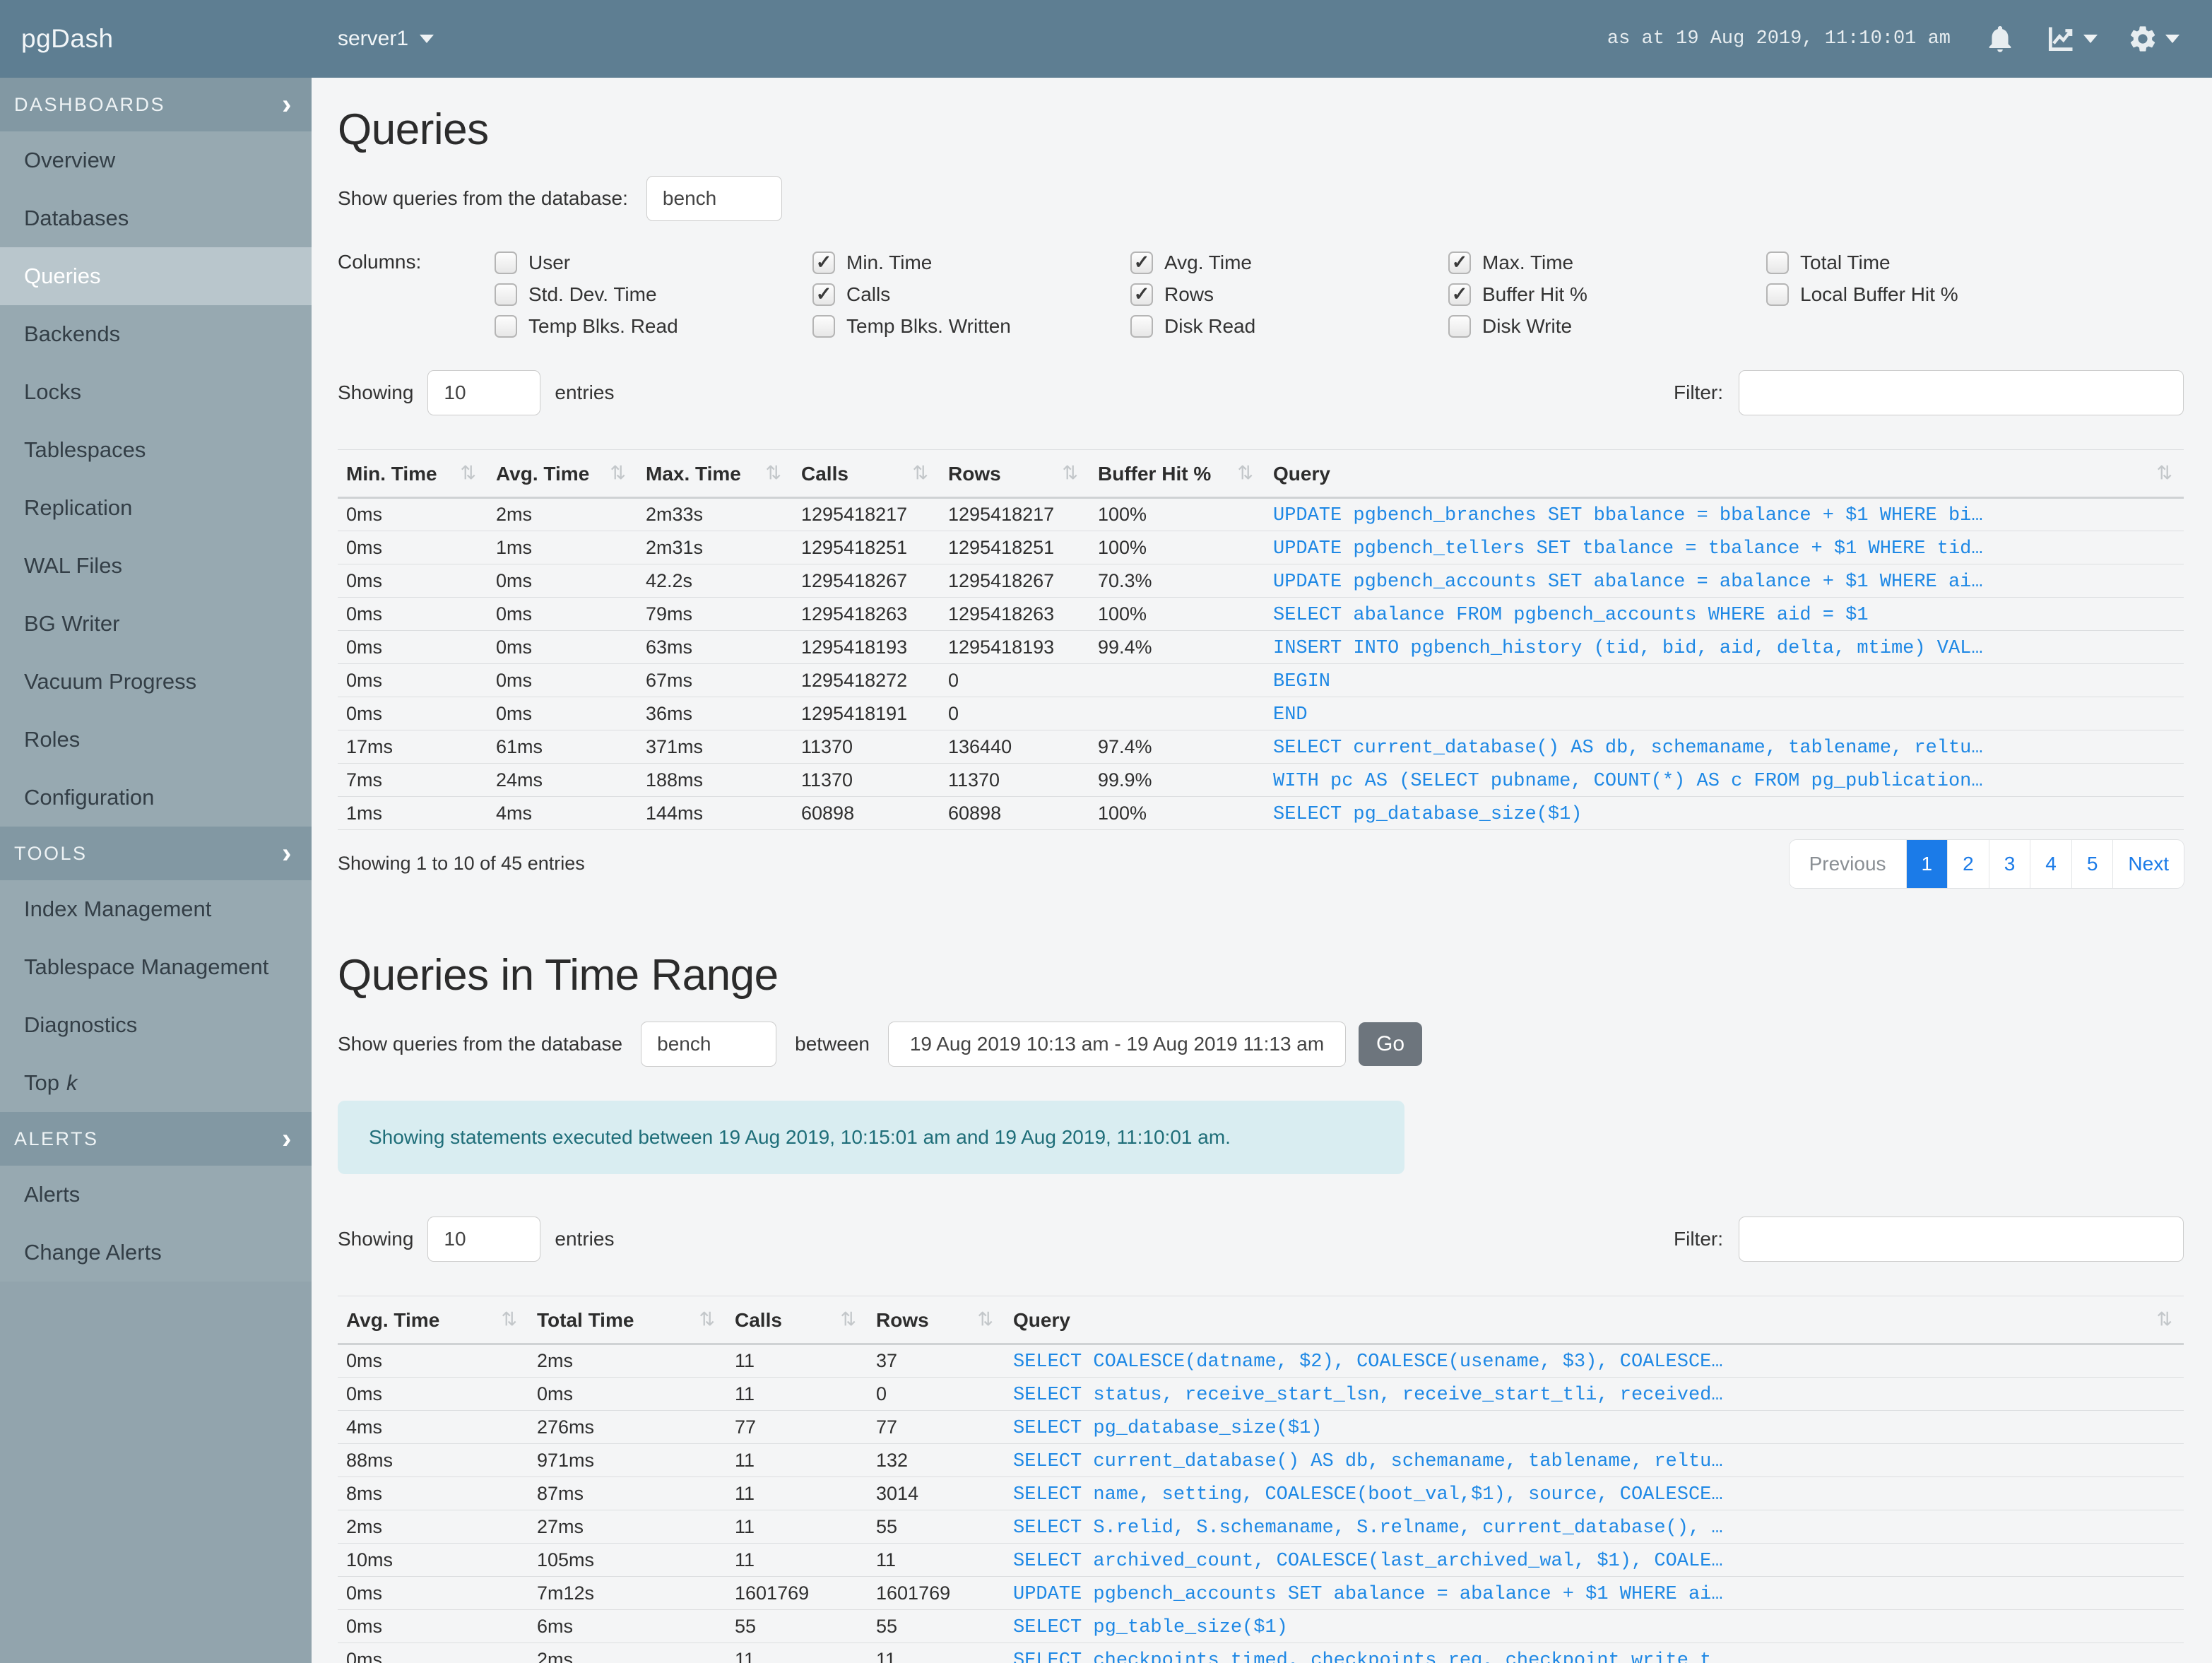 This screenshot has width=2212, height=1663. Describe the element at coordinates (971, 294) in the screenshot. I see `column-checkbox-calls: ✓ Calls` at that location.